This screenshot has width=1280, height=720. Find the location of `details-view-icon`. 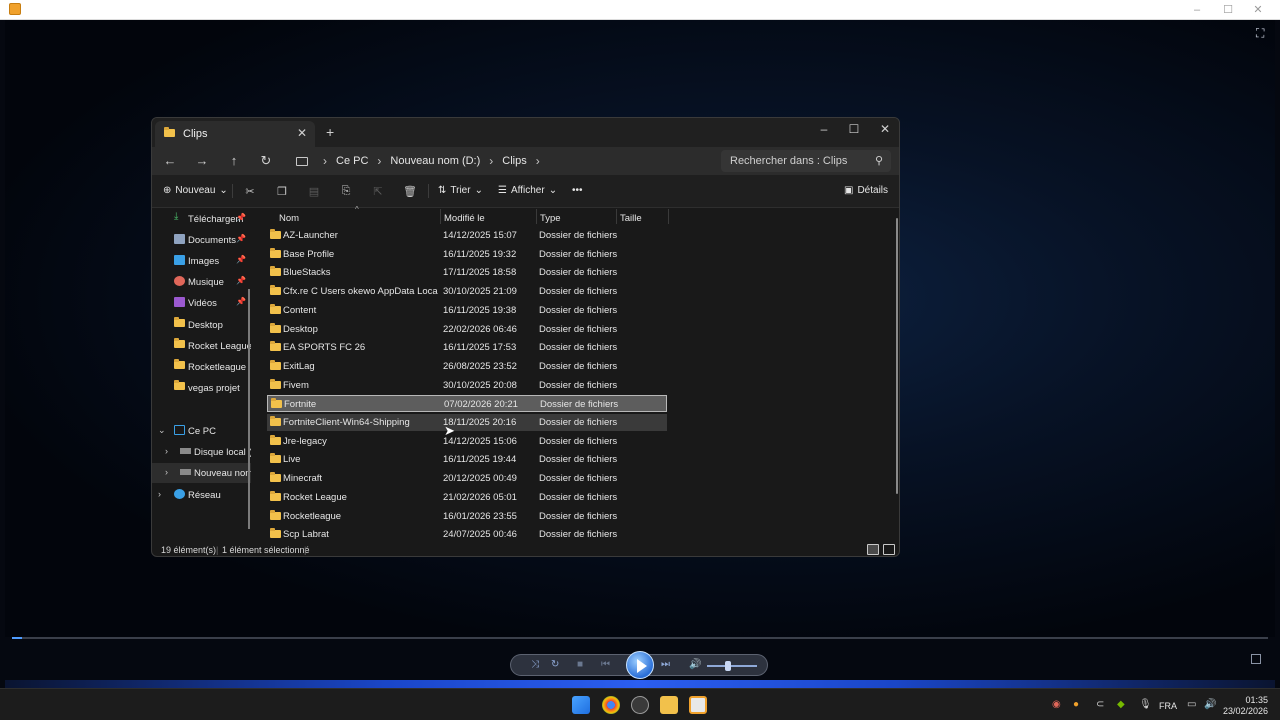

details-view-icon is located at coordinates (873, 549).